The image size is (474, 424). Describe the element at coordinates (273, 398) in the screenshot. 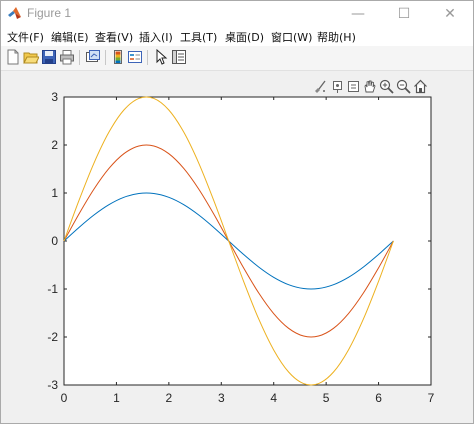

I see `x-tick-label: 4` at that location.